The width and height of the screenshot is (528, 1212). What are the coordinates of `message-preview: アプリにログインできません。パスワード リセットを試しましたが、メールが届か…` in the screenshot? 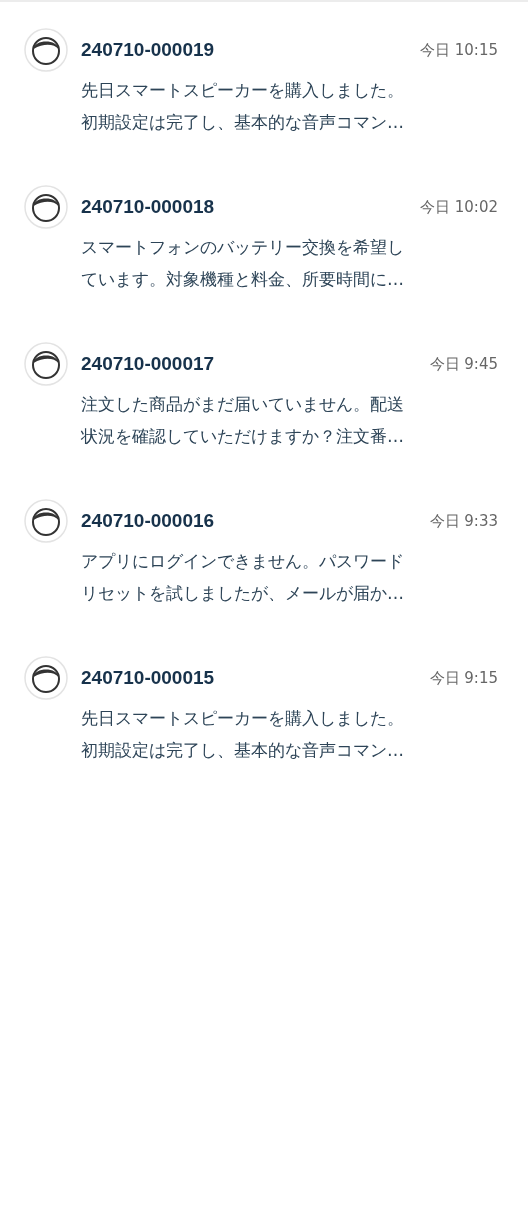 It's located at (243, 577).